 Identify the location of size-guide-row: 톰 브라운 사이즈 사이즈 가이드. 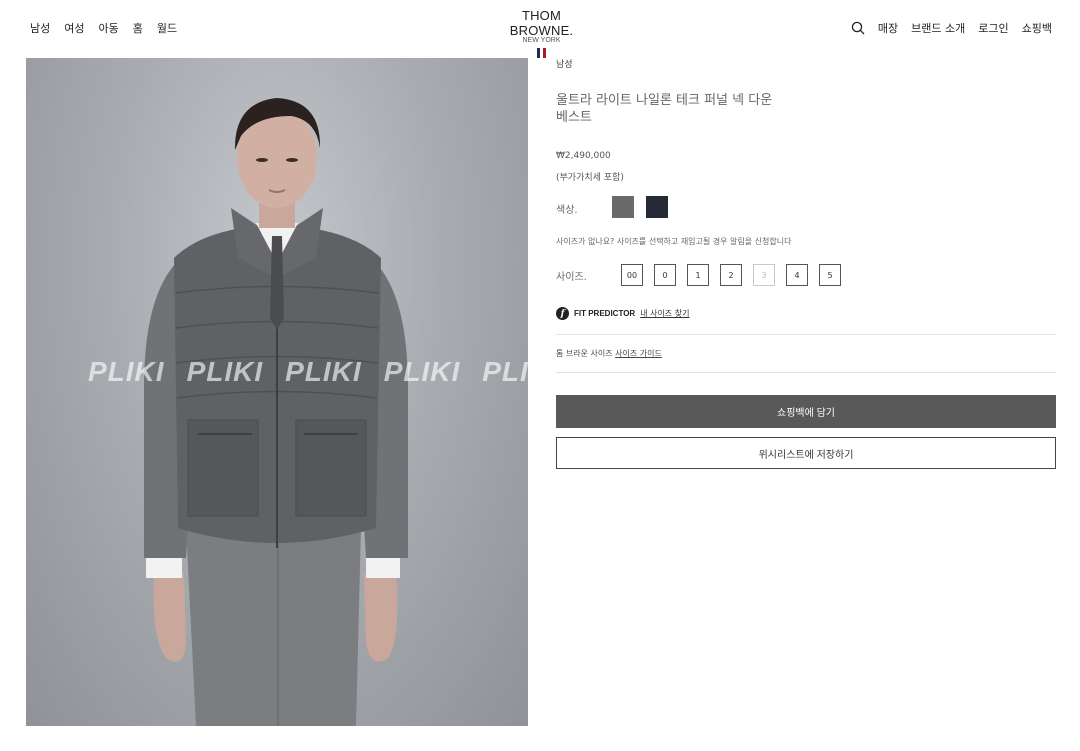
(609, 353).